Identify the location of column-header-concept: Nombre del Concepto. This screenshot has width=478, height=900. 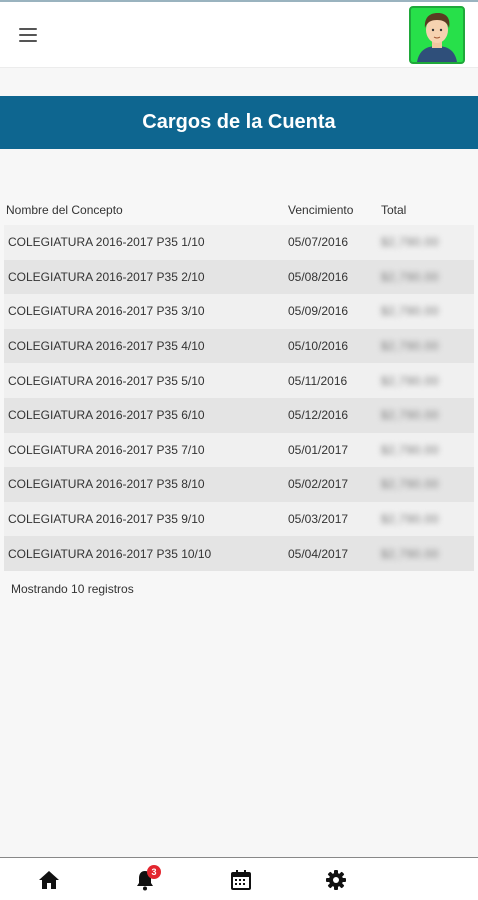
(64, 210).